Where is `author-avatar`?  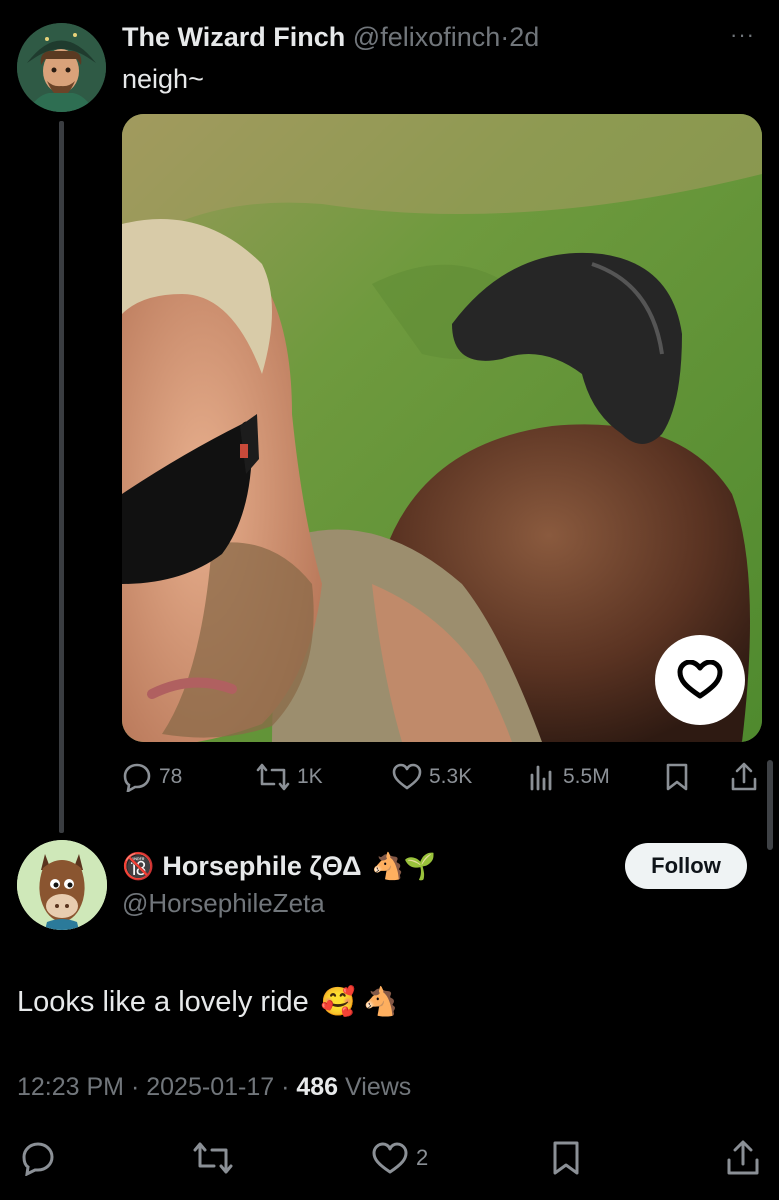 author-avatar is located at coordinates (61, 67).